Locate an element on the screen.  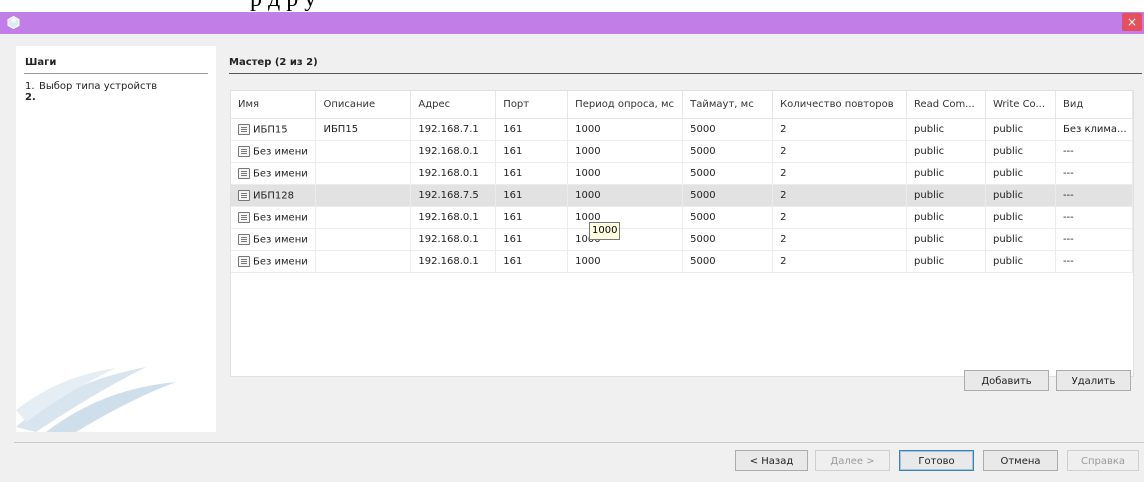
device-icon is located at coordinates (244, 195).